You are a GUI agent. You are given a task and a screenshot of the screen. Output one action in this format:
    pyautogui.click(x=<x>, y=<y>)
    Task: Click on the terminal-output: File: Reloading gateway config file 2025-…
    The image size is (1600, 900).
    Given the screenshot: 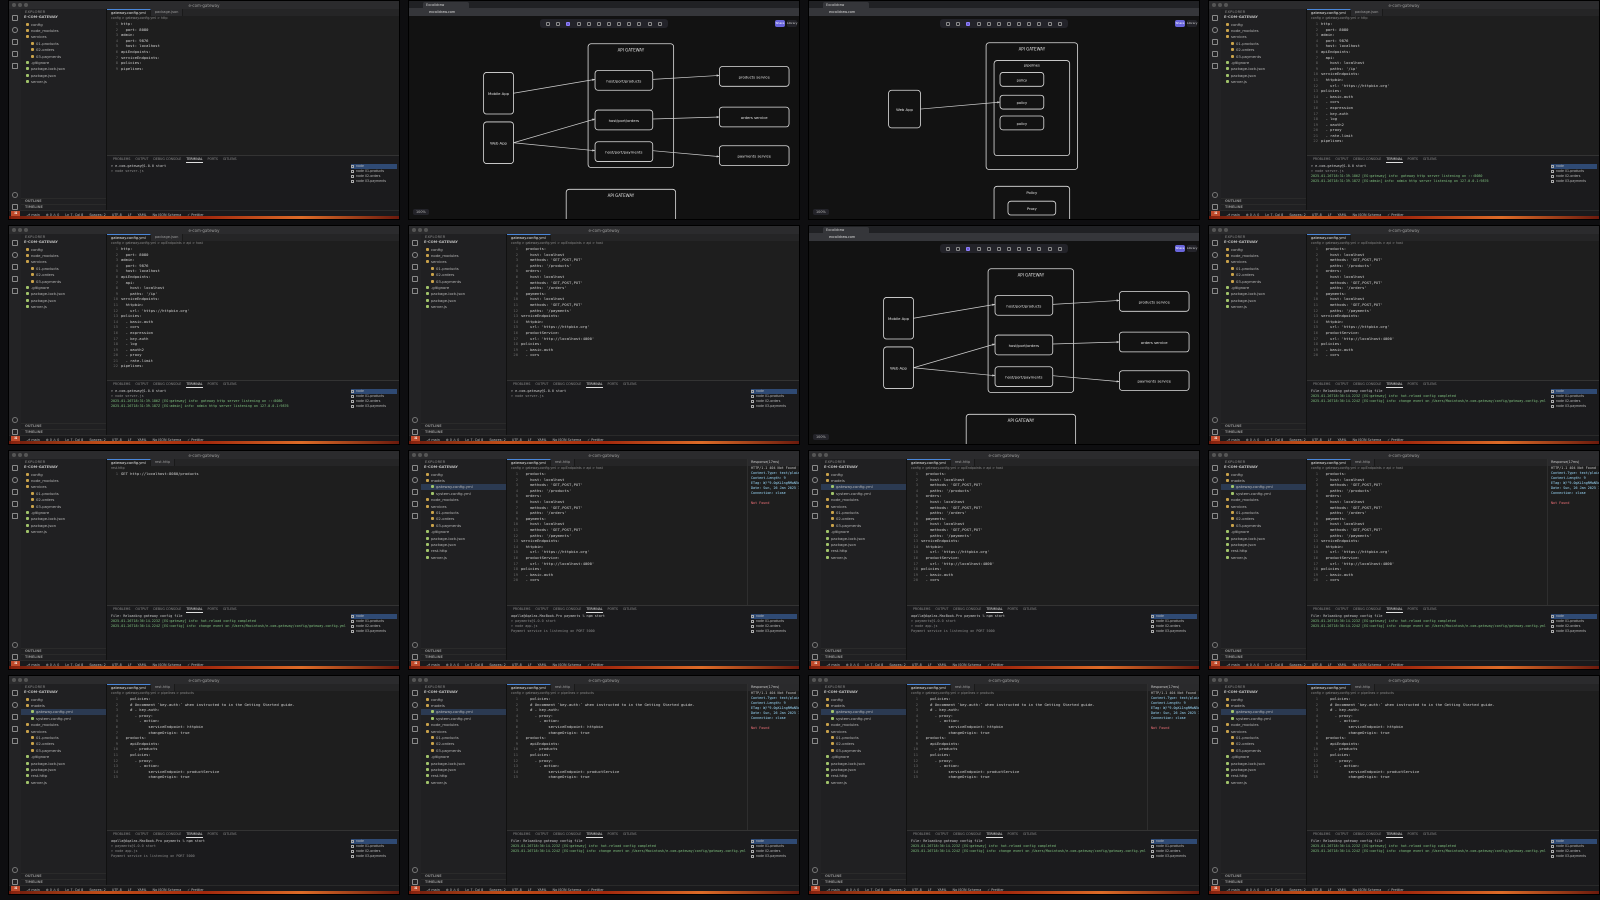 What is the action you would take?
    pyautogui.click(x=1429, y=637)
    